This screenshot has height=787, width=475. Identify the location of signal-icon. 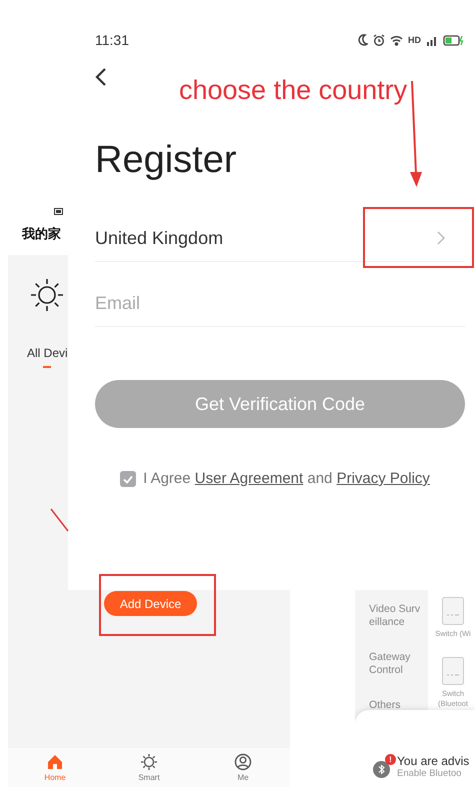
(432, 40).